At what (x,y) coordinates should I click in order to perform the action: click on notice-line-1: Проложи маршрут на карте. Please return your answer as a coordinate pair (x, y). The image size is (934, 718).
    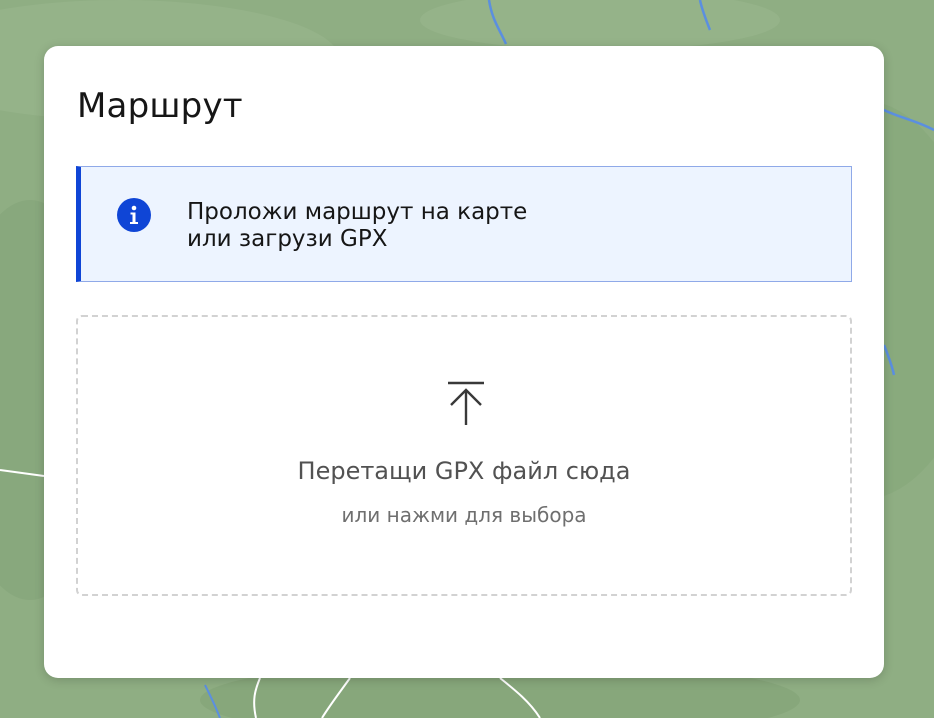
    Looking at the image, I should click on (357, 212).